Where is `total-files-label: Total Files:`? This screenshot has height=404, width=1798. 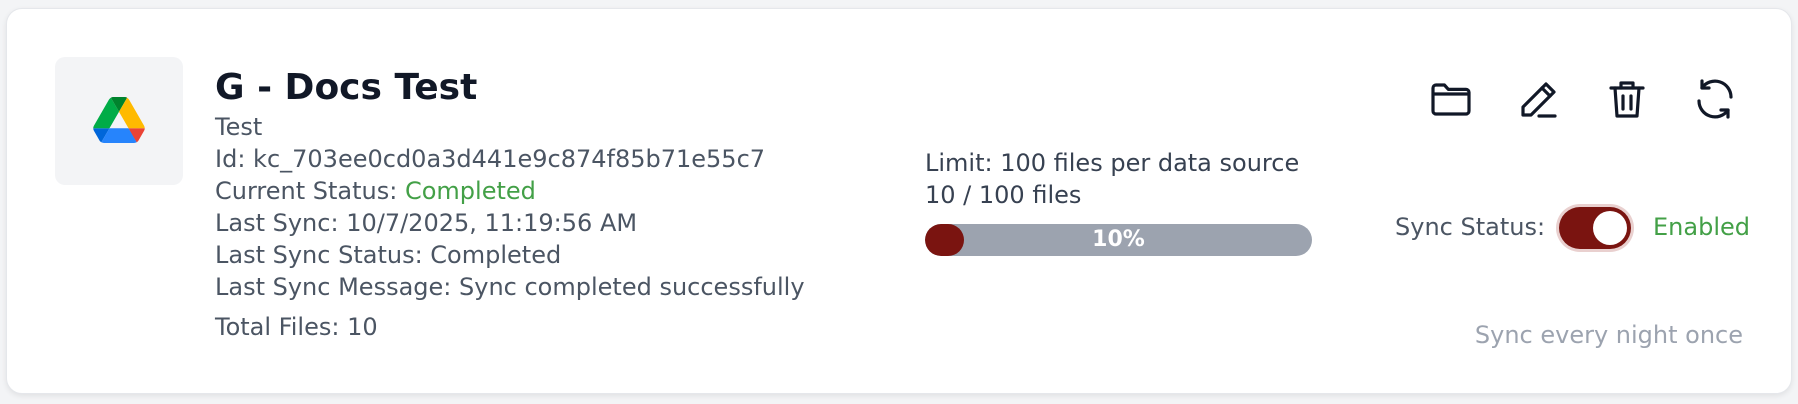
total-files-label: Total Files: is located at coordinates (277, 327).